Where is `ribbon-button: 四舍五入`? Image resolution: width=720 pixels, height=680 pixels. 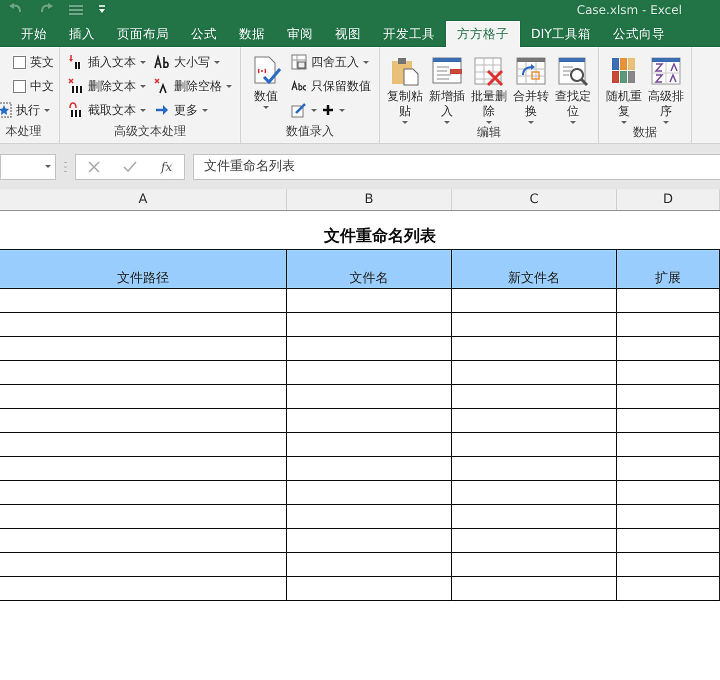 ribbon-button: 四舍五入 is located at coordinates (331, 62).